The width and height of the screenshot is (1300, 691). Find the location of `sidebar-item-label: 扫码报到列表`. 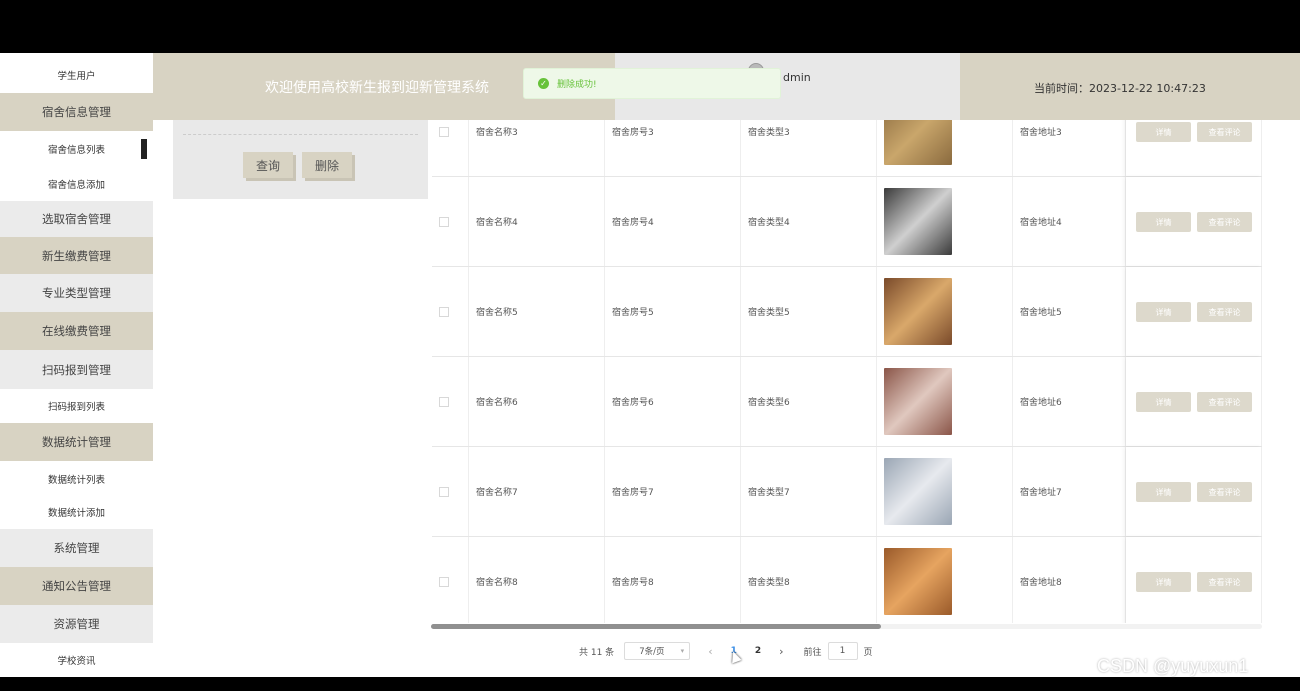

sidebar-item-label: 扫码报到列表 is located at coordinates (76, 407).